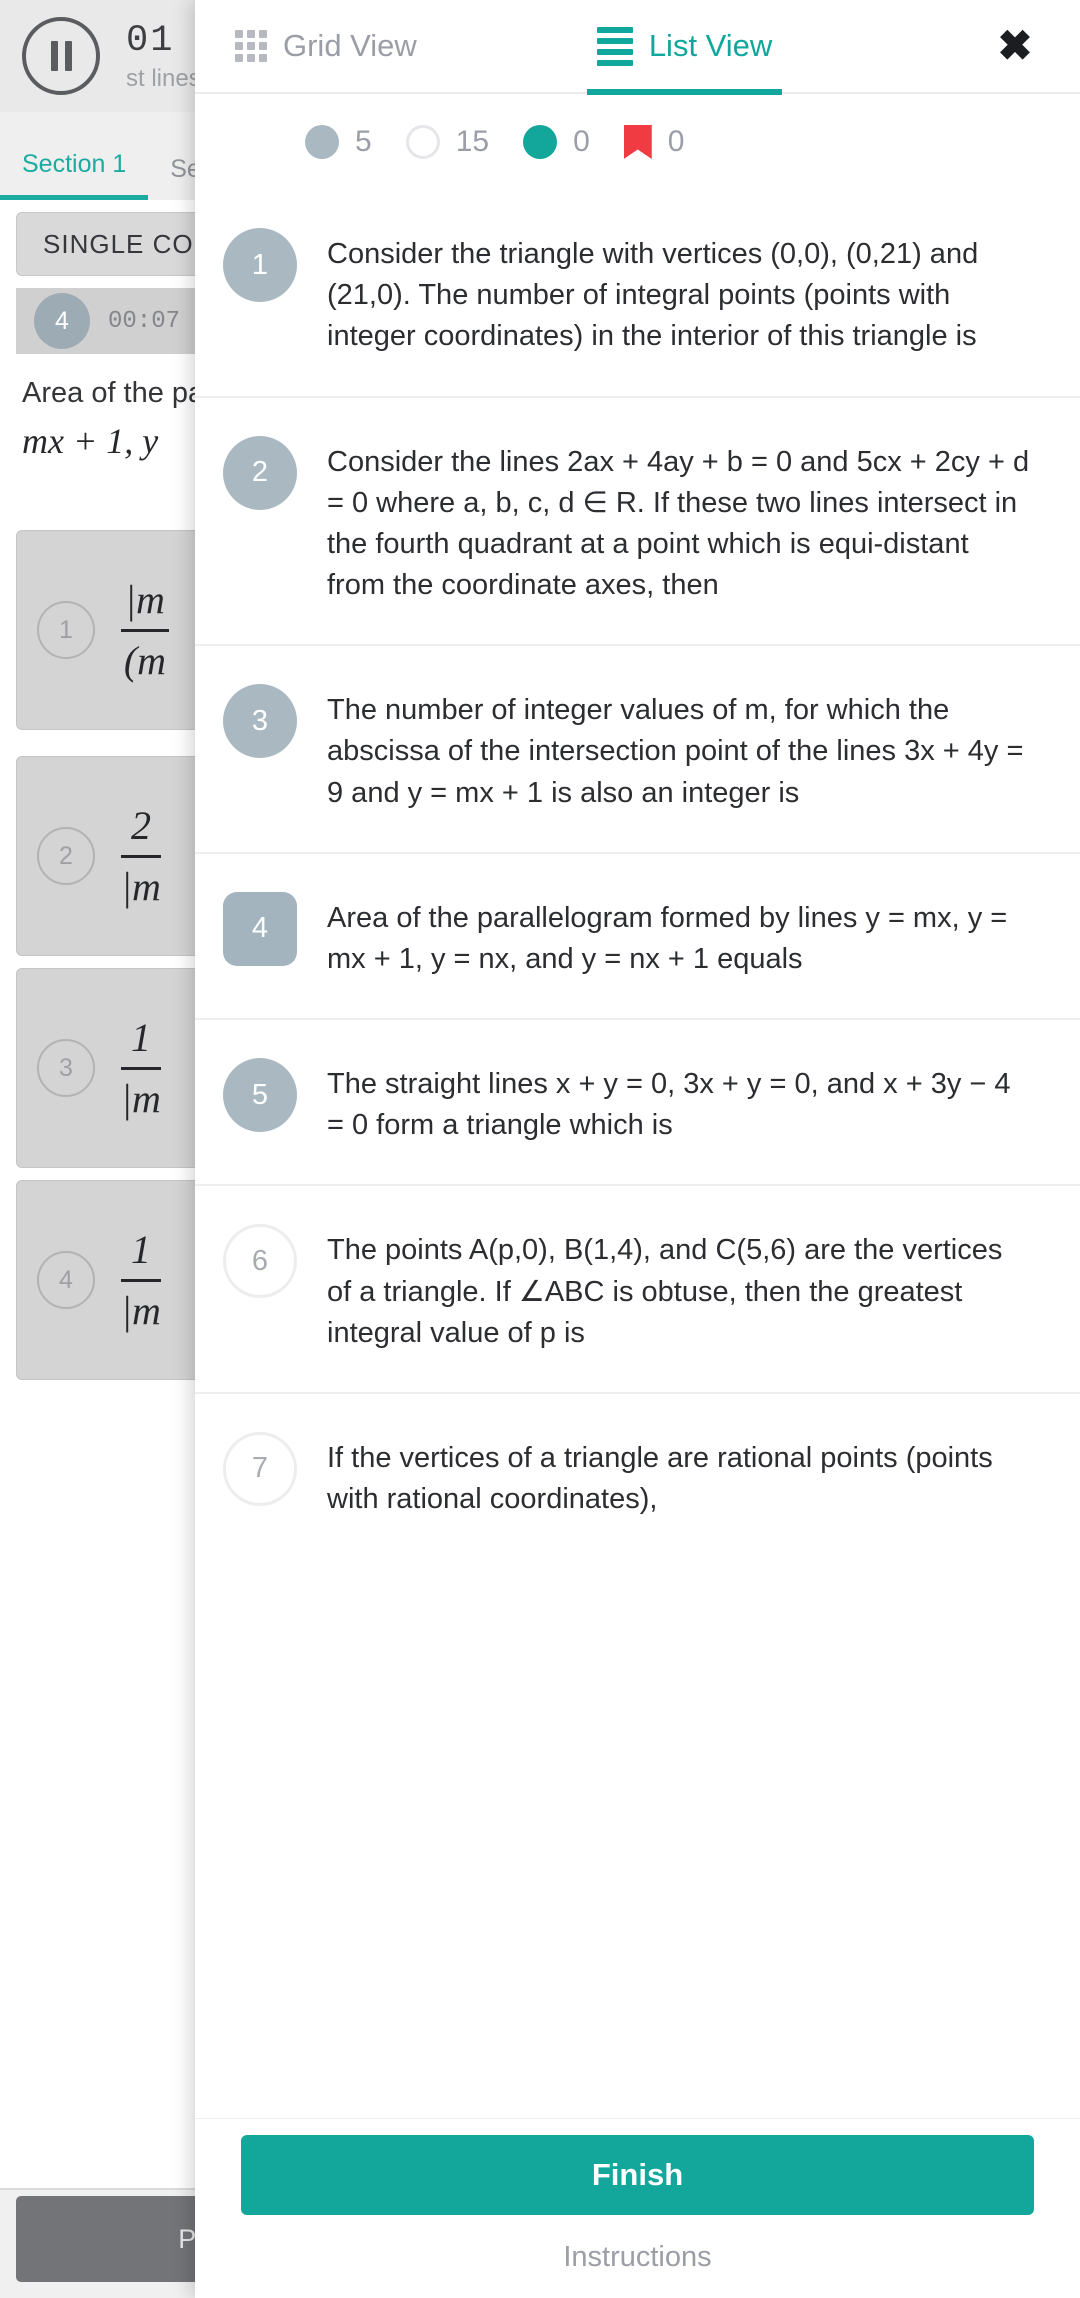 This screenshot has width=1080, height=2298. I want to click on status-legend: 5 15 0 0, so click(637, 142).